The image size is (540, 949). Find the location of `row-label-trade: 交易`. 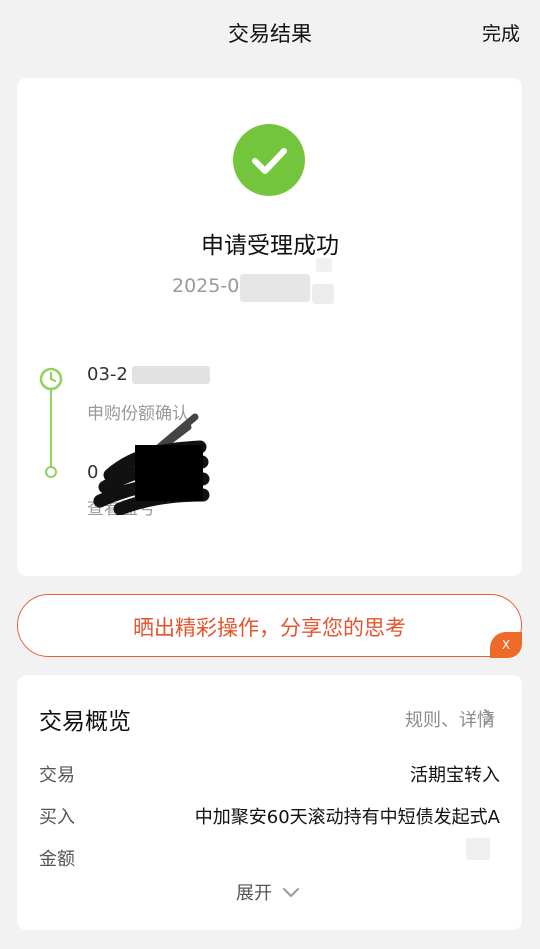

row-label-trade: 交易 is located at coordinates (57, 775).